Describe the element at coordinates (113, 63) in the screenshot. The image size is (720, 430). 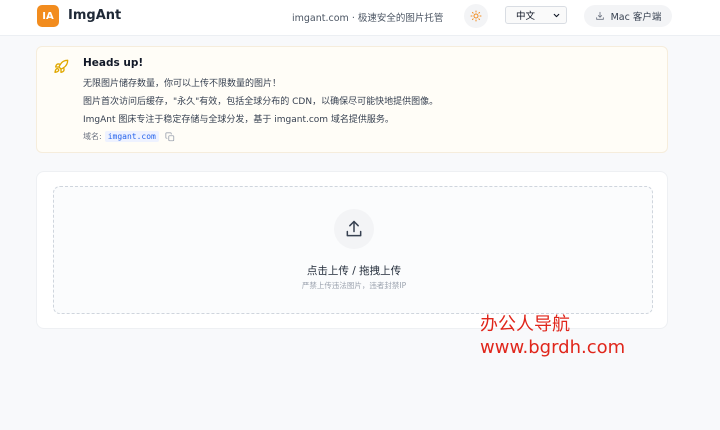
I see `alert-title: Heads up!` at that location.